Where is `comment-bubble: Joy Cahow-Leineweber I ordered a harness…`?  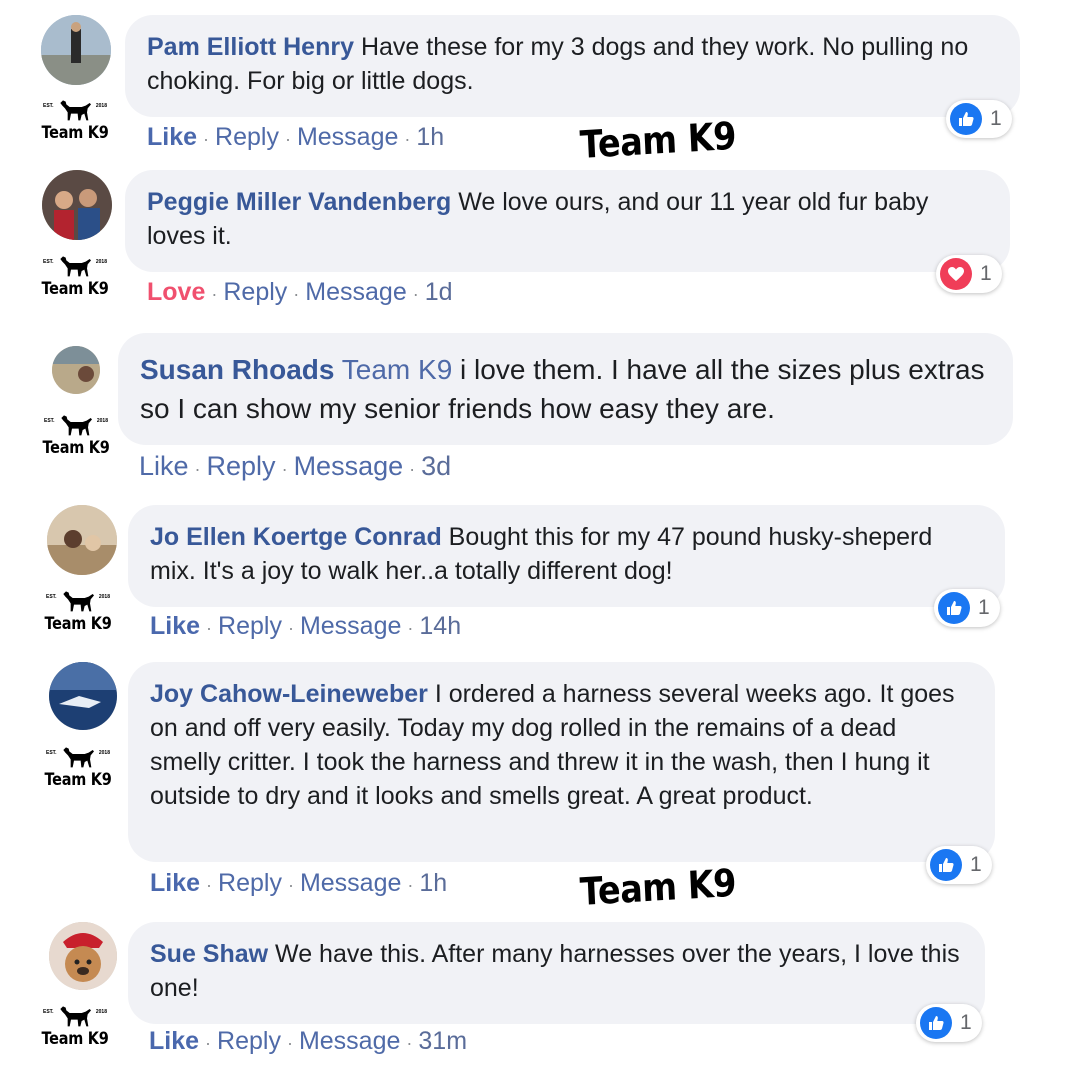 comment-bubble: Joy Cahow-Leineweber I ordered a harness… is located at coordinates (561, 762).